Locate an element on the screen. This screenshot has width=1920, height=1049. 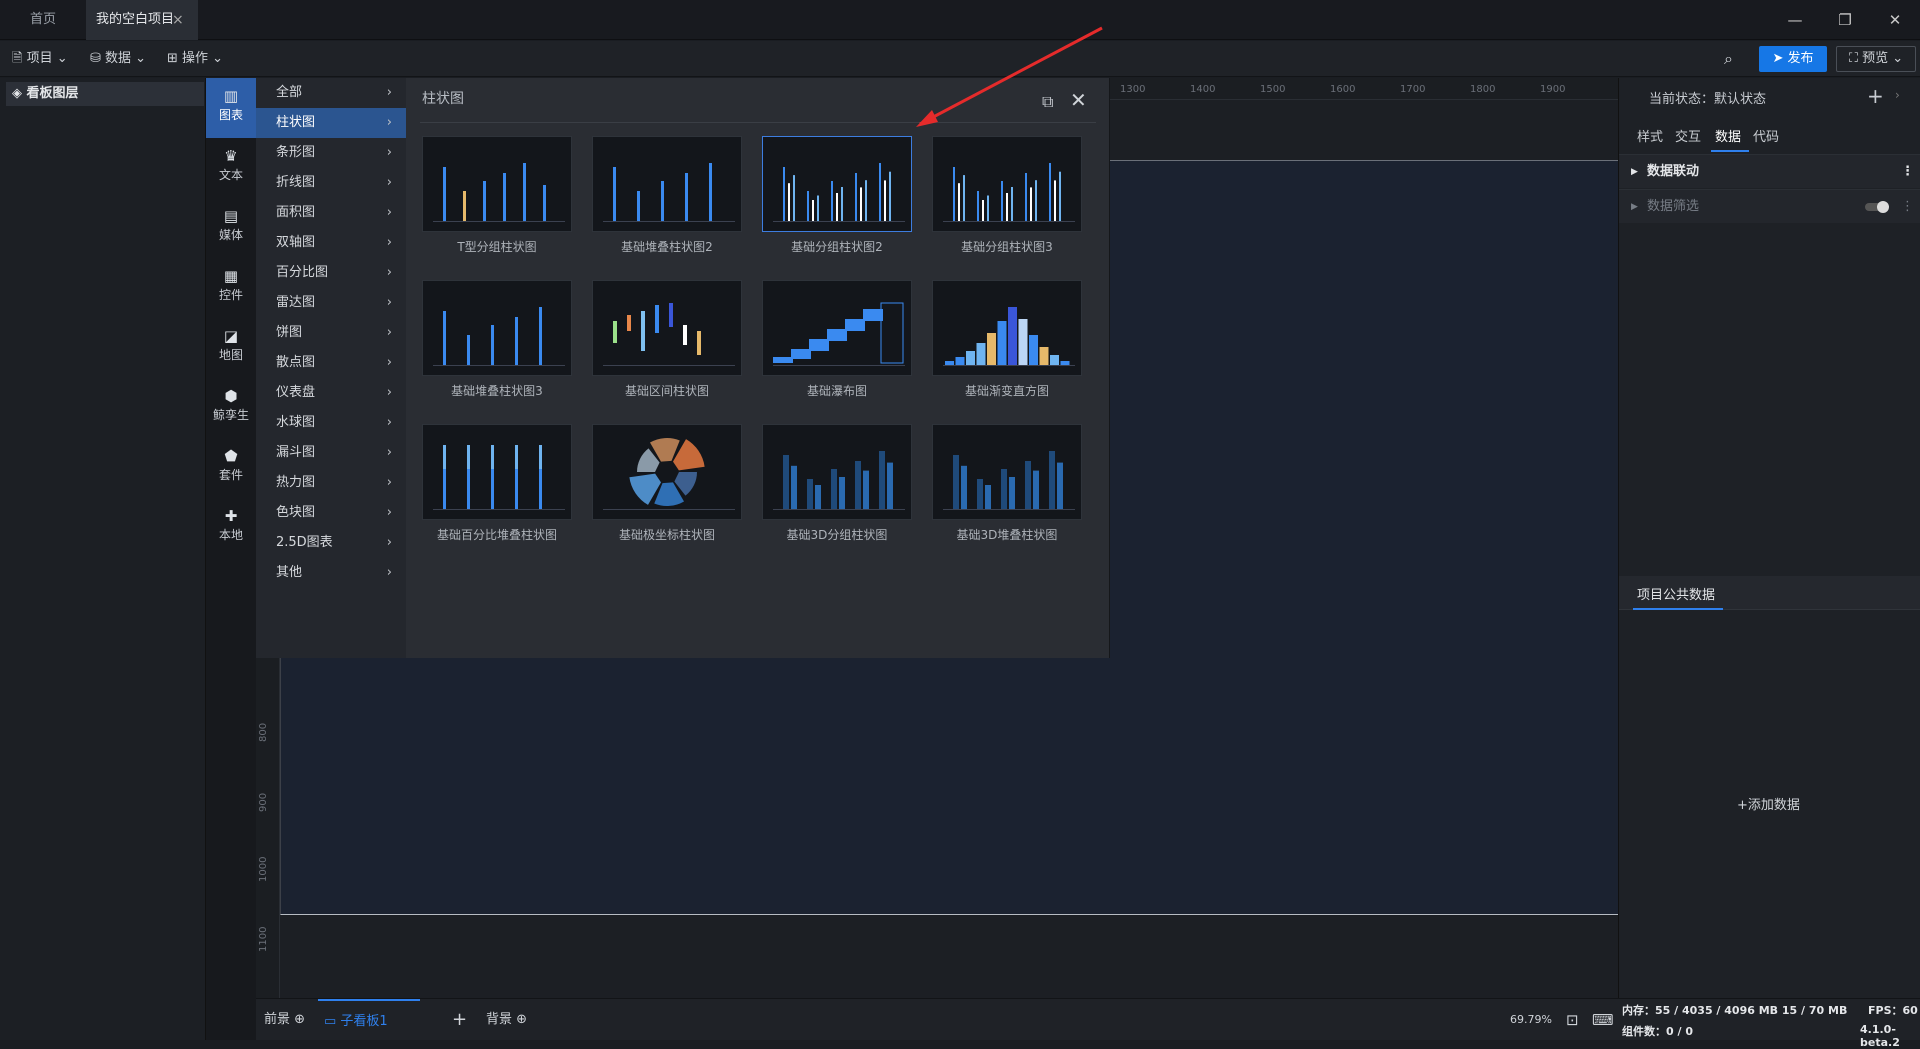
board-label: 子看板1 is located at coordinates (364, 1021).